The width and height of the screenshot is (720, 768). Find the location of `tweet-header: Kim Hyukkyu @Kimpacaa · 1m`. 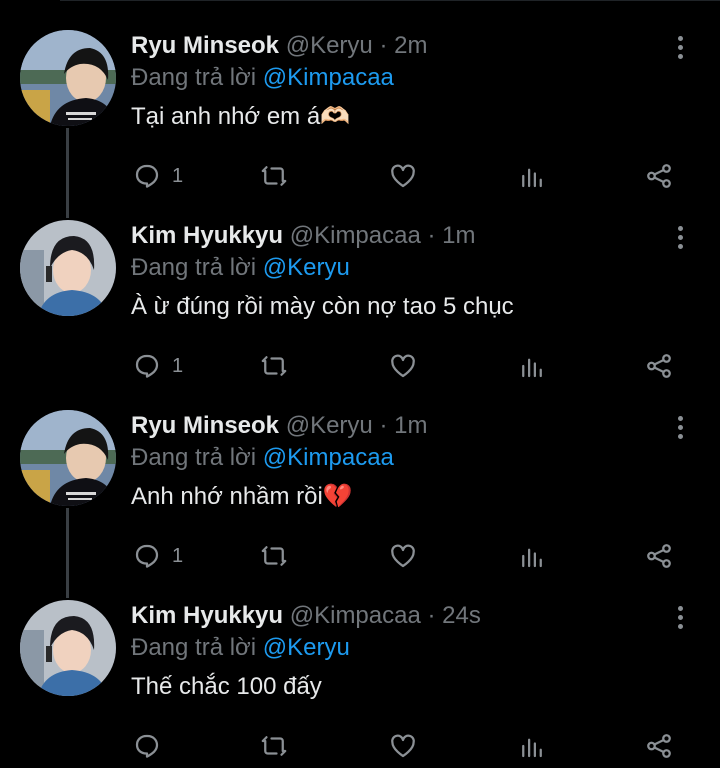

tweet-header: Kim Hyukkyu @Kimpacaa · 1m is located at coordinates (303, 236).